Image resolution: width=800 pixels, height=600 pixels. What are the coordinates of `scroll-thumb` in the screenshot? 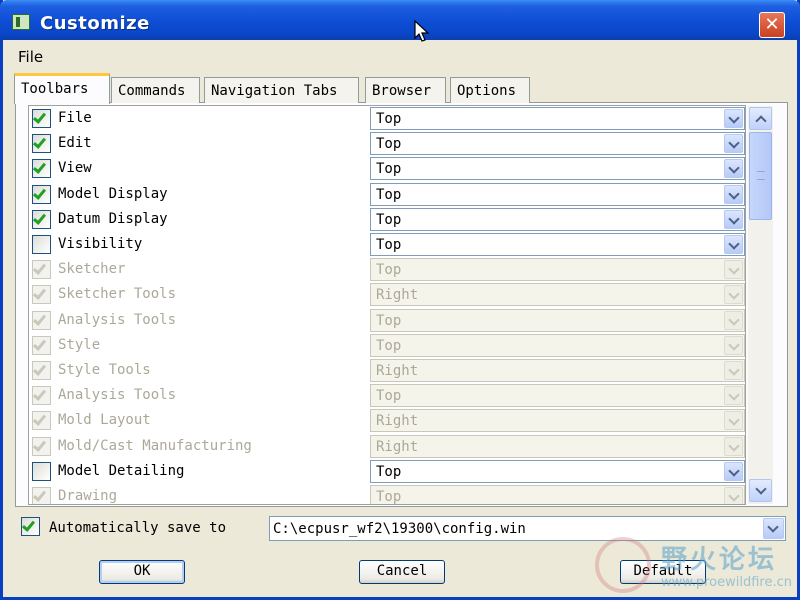 It's located at (760, 176).